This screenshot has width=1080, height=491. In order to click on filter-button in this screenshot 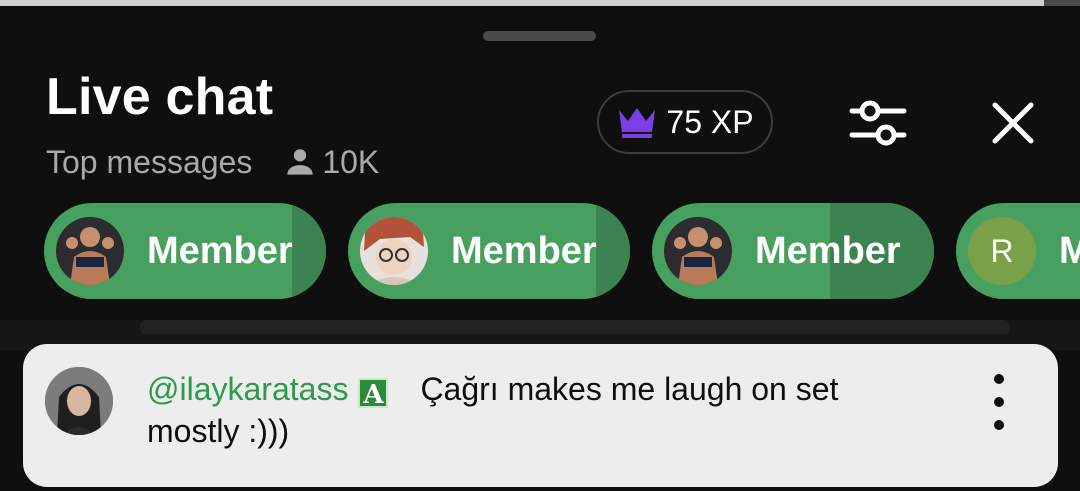, I will do `click(878, 123)`.